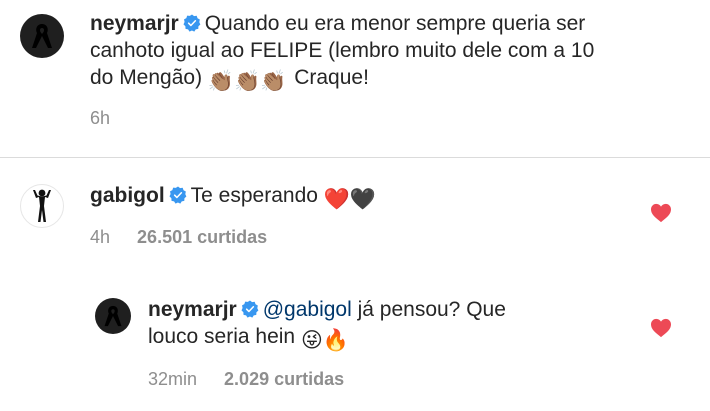 The image size is (710, 411). I want to click on reply-timestamp: 32min, so click(173, 379).